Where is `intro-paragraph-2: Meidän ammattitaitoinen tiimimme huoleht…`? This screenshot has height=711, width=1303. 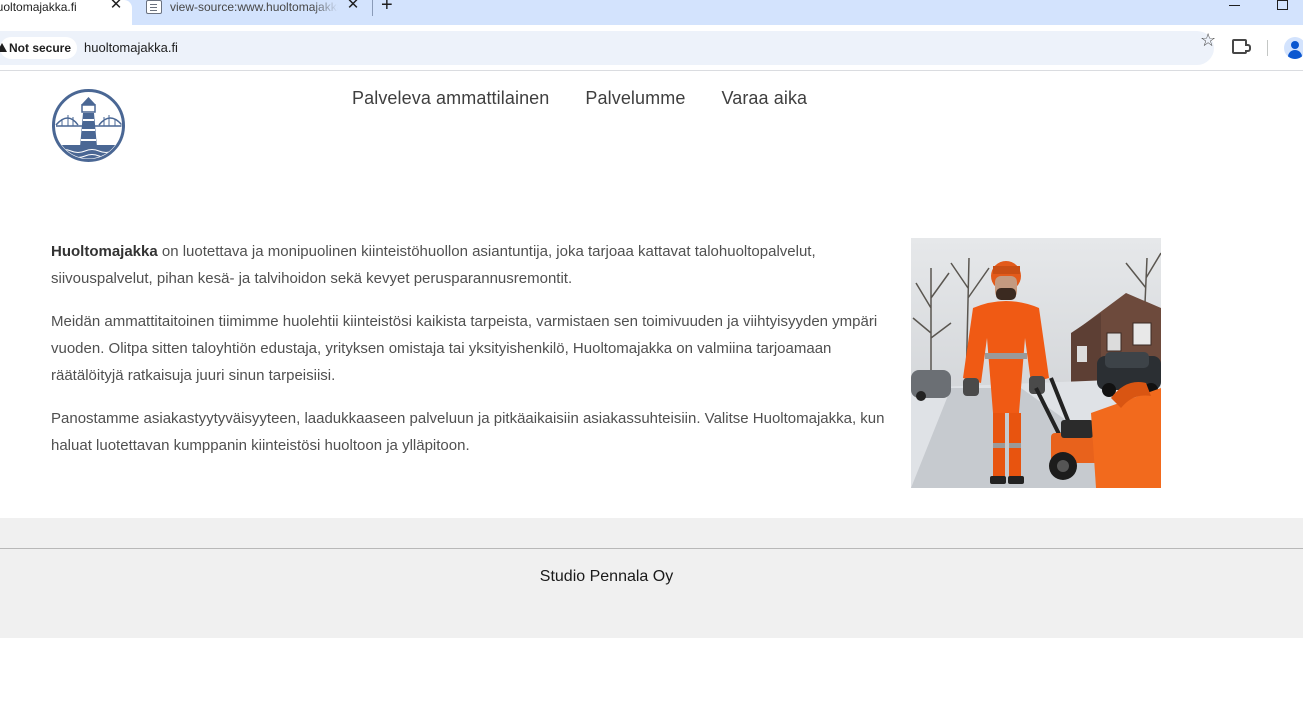
intro-paragraph-2: Meidän ammattitaitoinen tiimimme huoleht… is located at coordinates (464, 348).